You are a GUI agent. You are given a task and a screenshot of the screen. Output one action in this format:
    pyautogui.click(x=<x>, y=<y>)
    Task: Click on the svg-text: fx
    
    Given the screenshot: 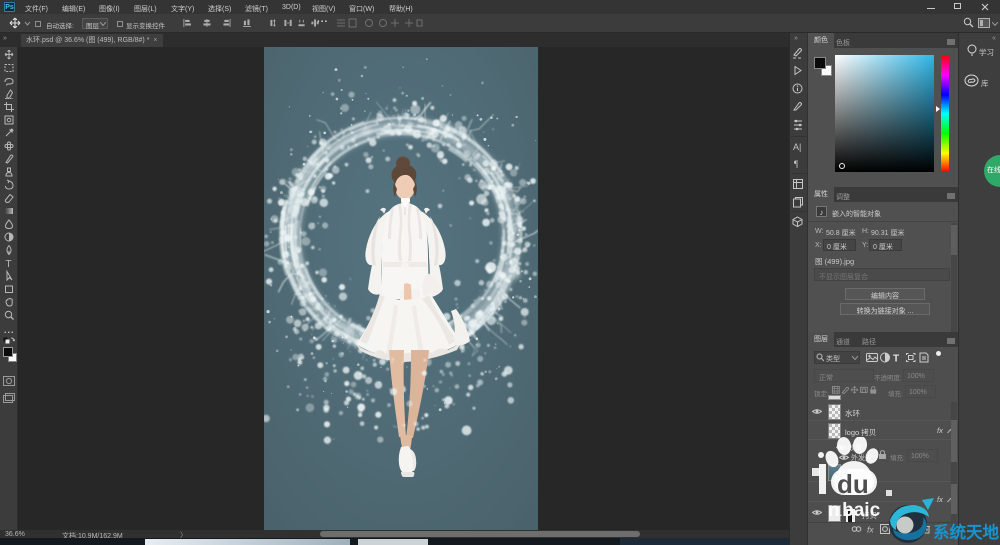 What is the action you would take?
    pyautogui.click(x=870, y=530)
    